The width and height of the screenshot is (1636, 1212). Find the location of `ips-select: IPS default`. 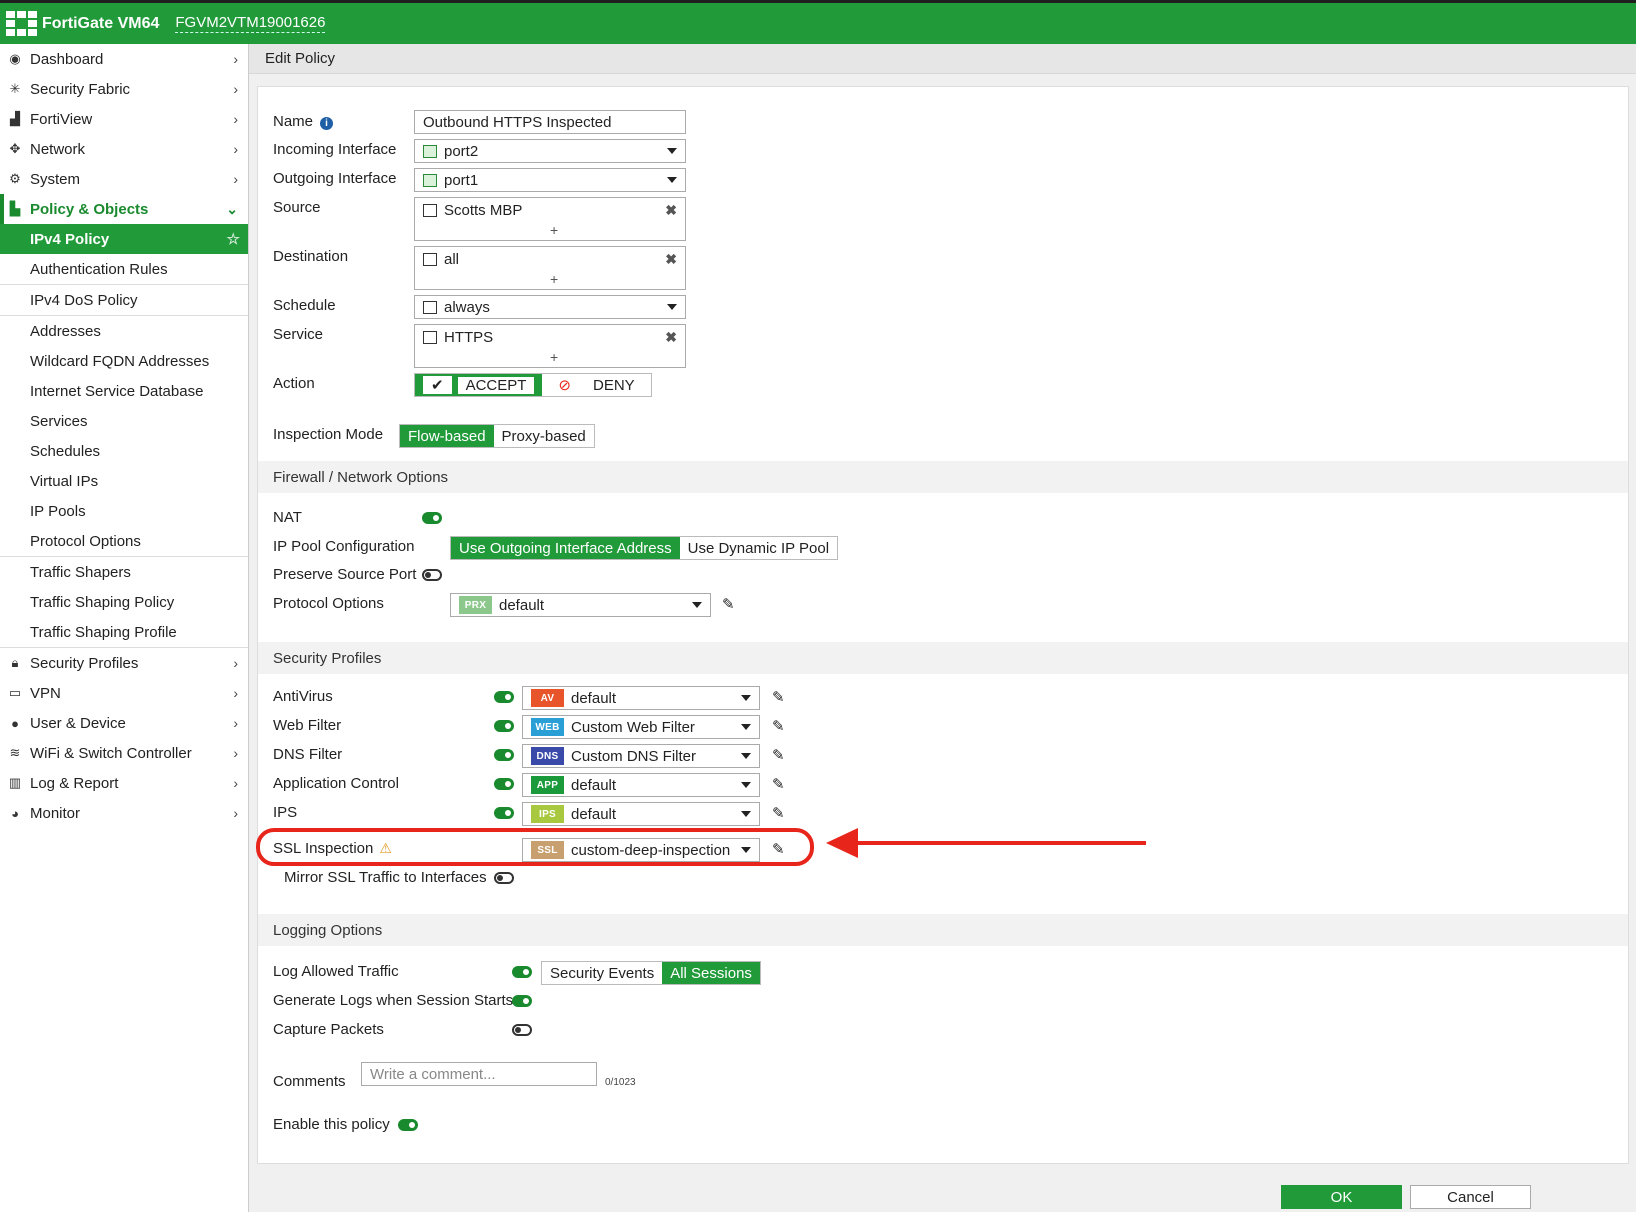

ips-select: IPS default is located at coordinates (641, 814).